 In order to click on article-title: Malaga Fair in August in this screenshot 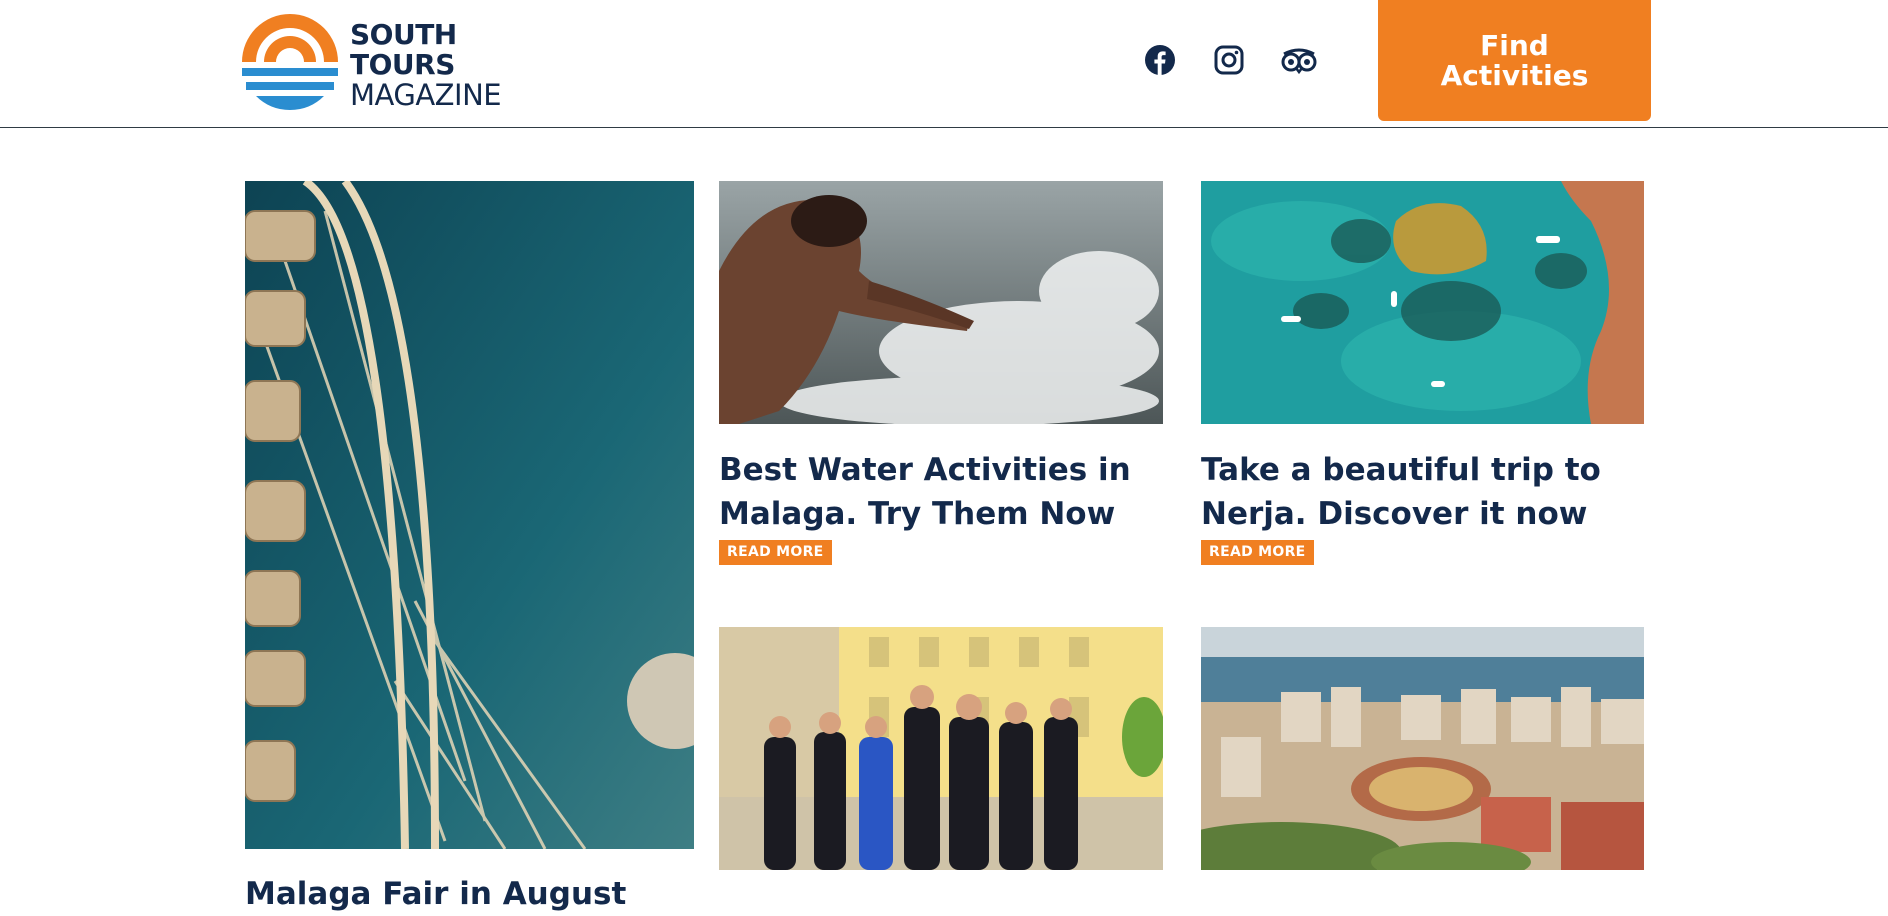, I will do `click(469, 894)`.